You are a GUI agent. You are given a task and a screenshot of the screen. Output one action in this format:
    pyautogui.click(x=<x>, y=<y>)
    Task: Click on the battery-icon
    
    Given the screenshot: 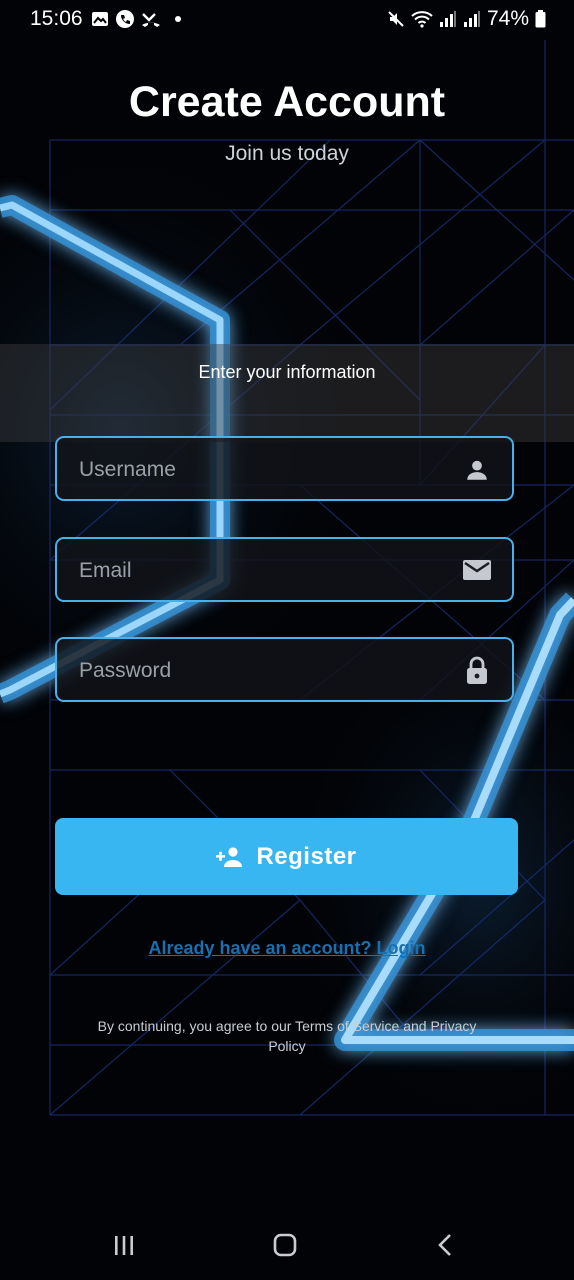 What is the action you would take?
    pyautogui.click(x=540, y=19)
    